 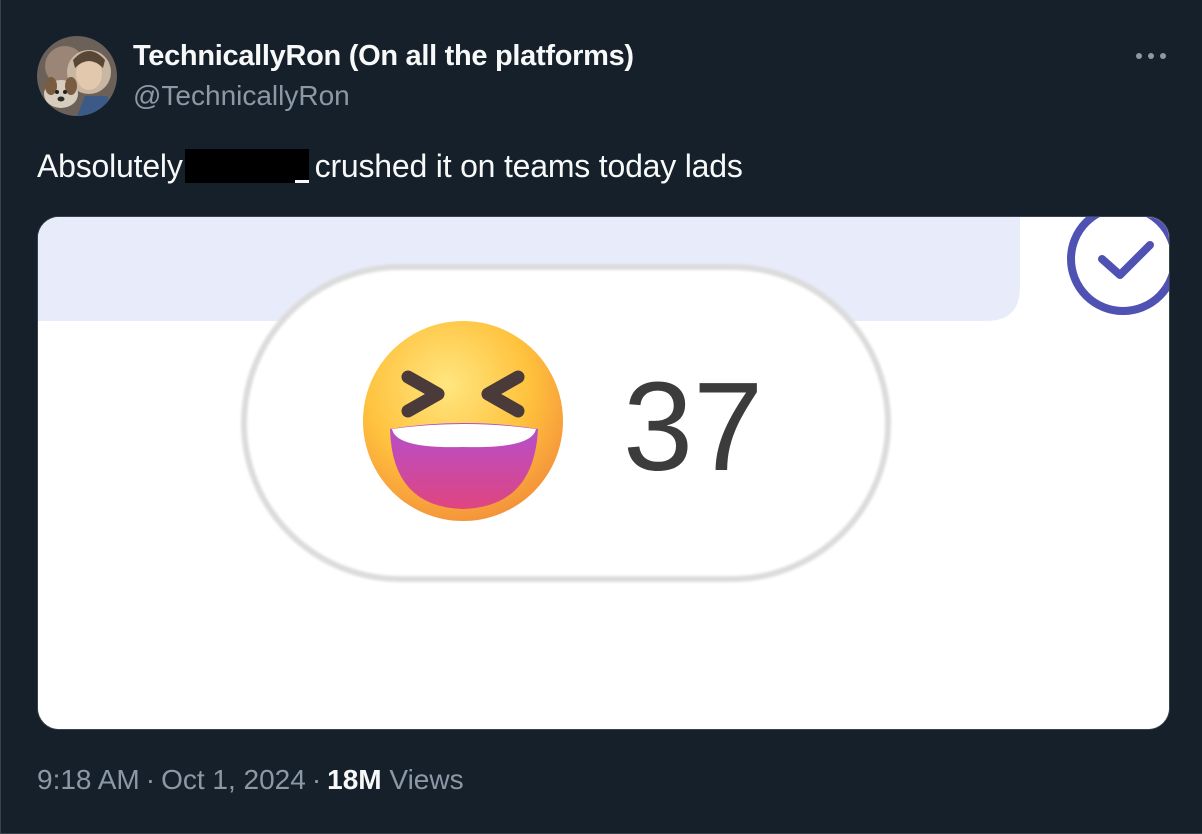 I want to click on redaction-bar, so click(x=246, y=166).